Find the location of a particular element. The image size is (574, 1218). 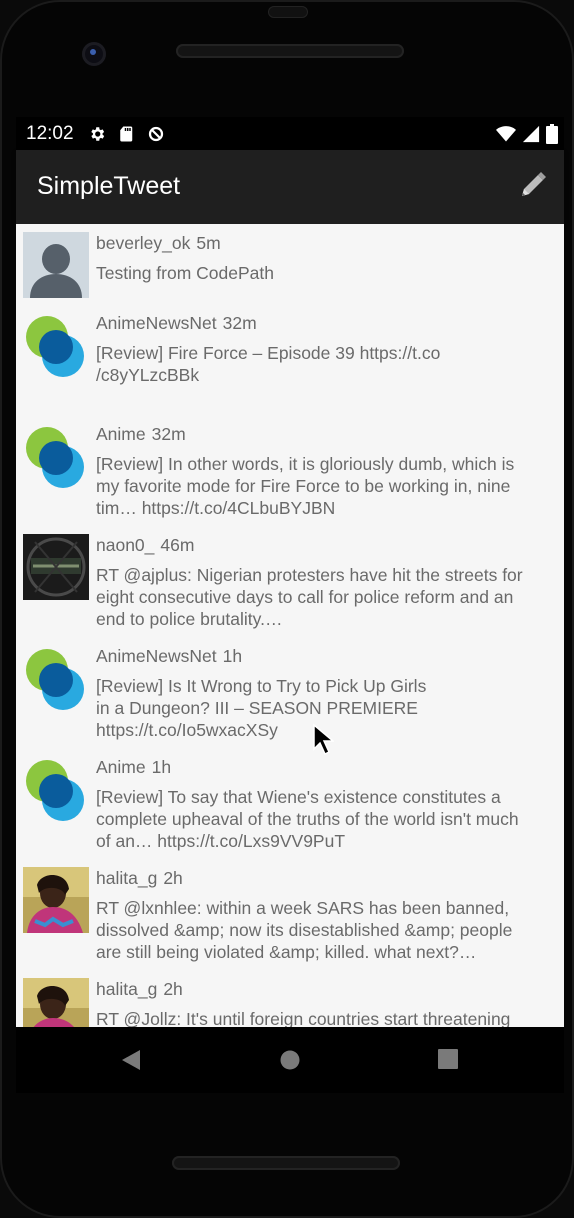

sd-card-icon is located at coordinates (126, 134).